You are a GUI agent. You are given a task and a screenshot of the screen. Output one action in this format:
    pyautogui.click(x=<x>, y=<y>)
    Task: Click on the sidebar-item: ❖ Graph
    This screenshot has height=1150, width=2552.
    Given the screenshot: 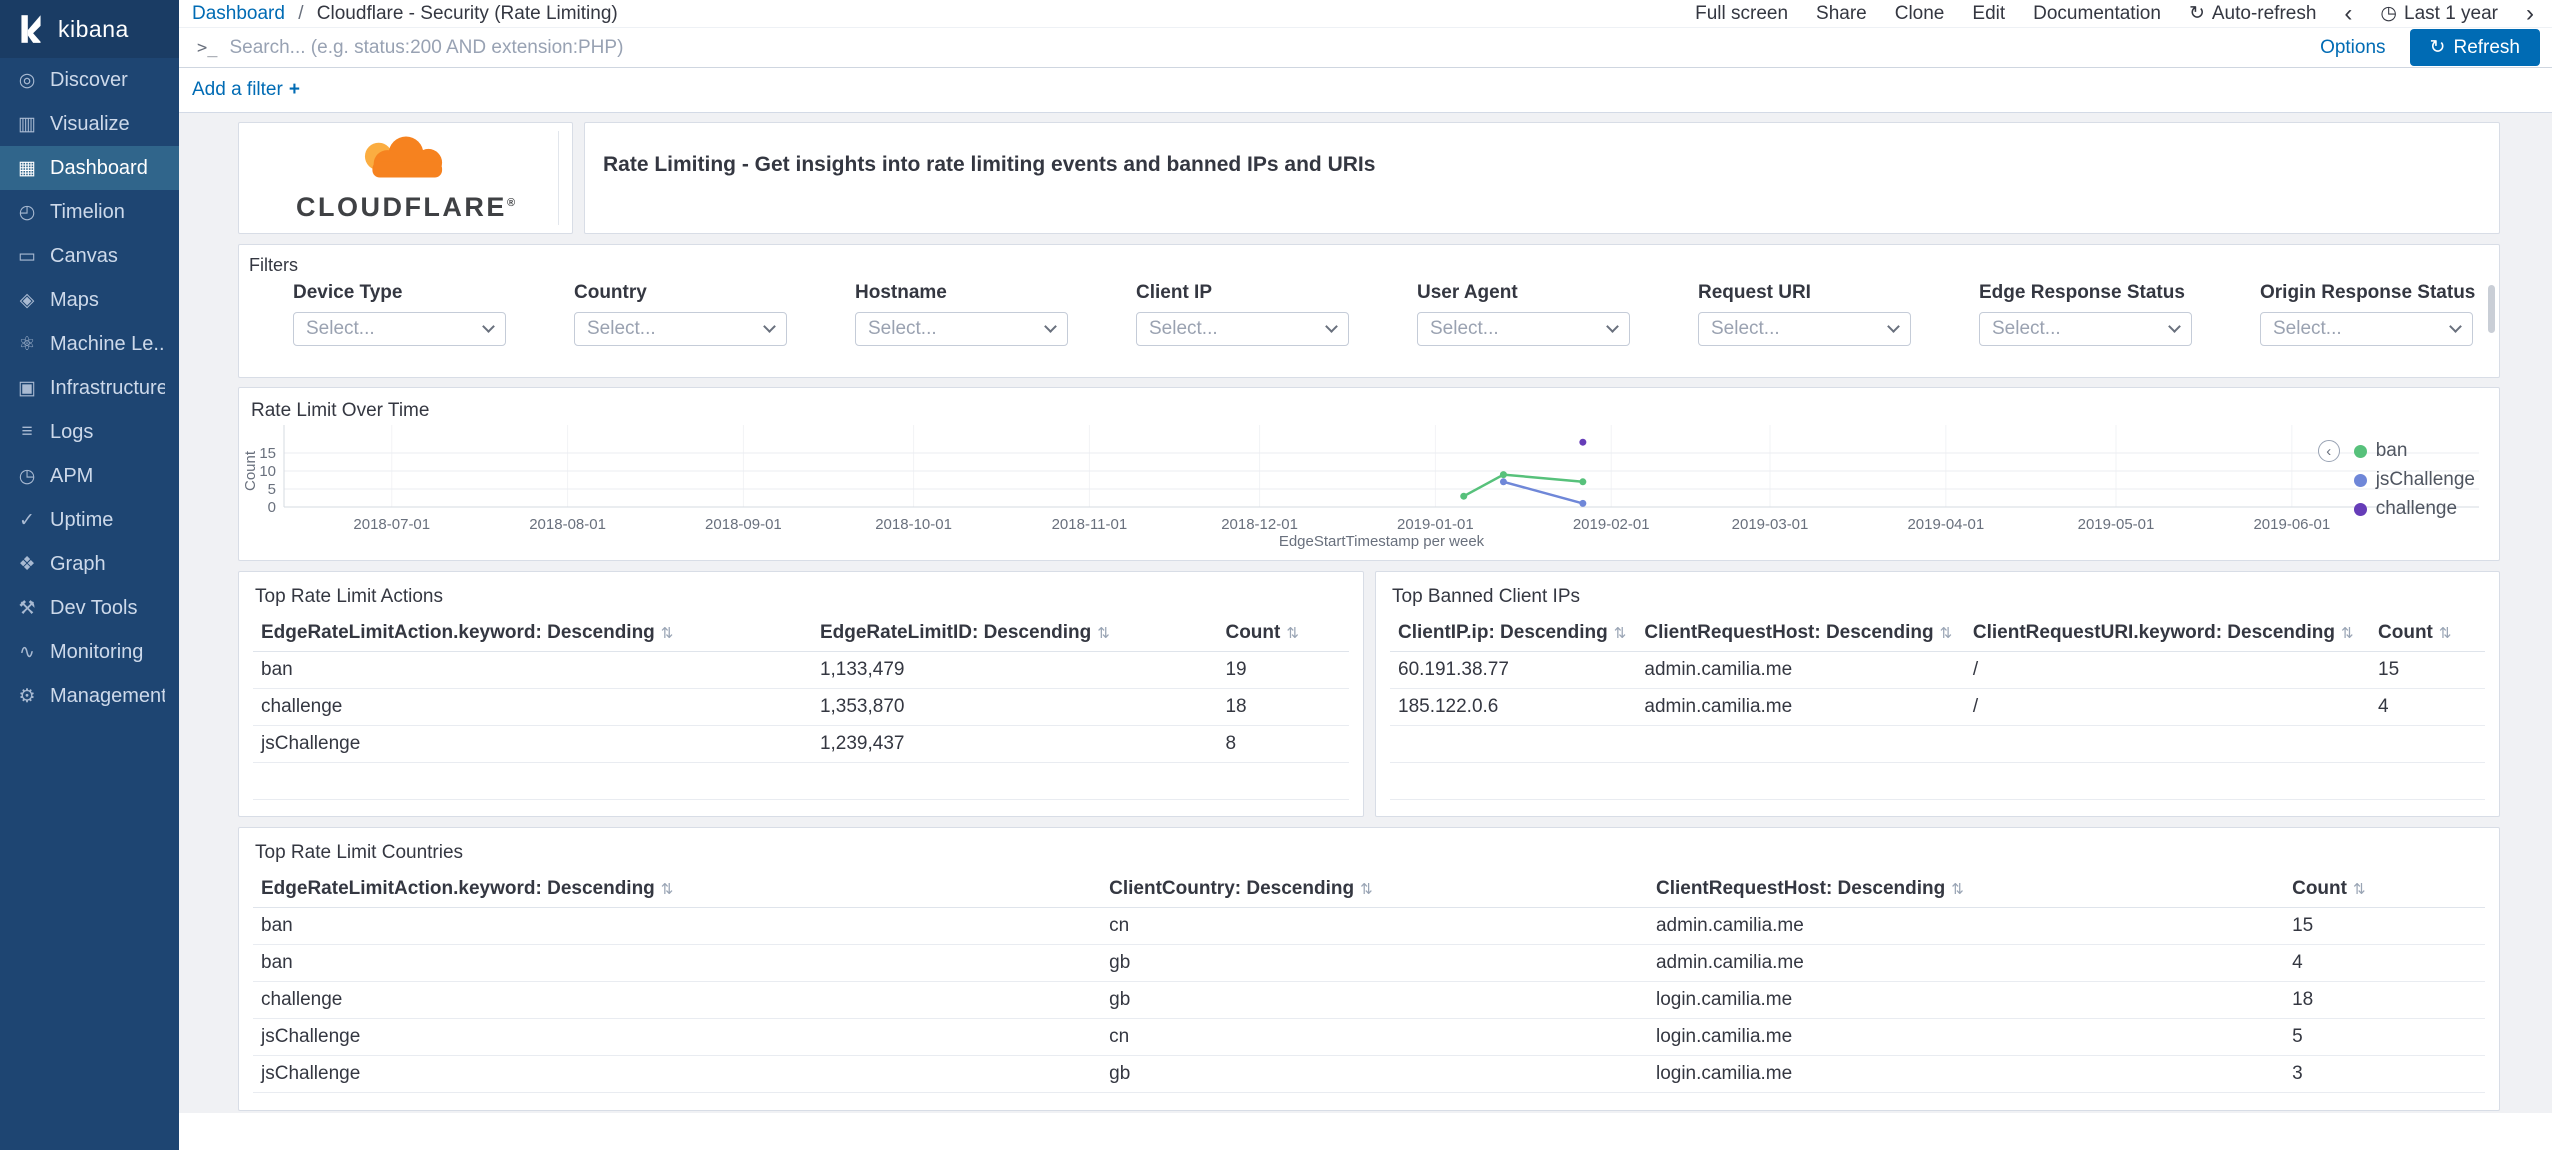 What is the action you would take?
    pyautogui.click(x=89, y=564)
    